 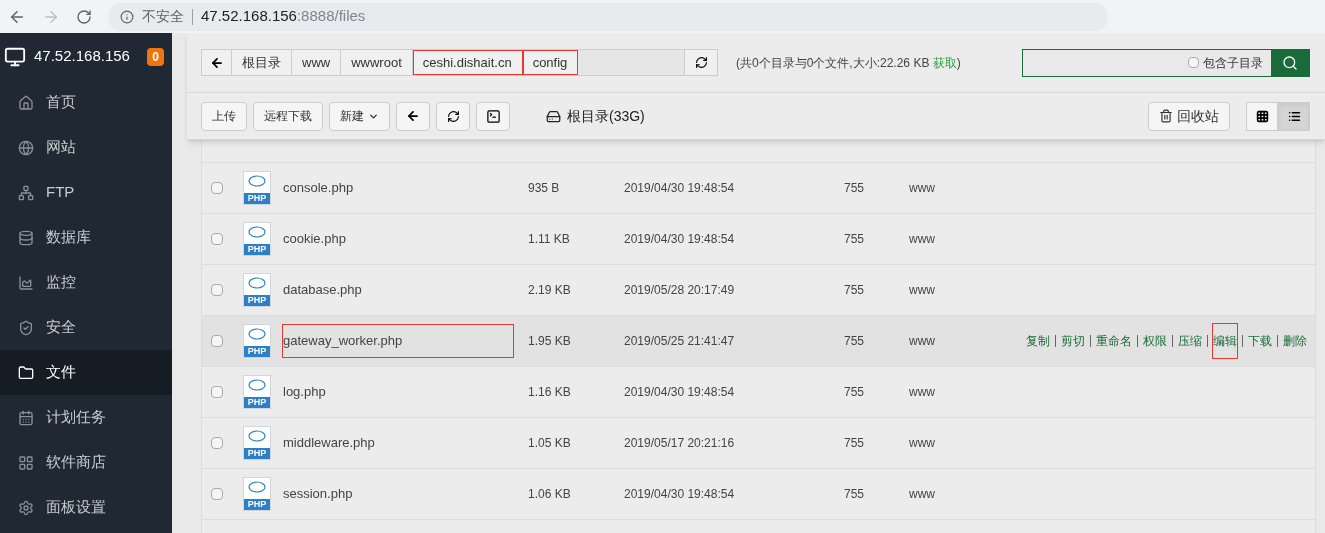 I want to click on recycle-bin-button: 回收站, so click(x=1189, y=116).